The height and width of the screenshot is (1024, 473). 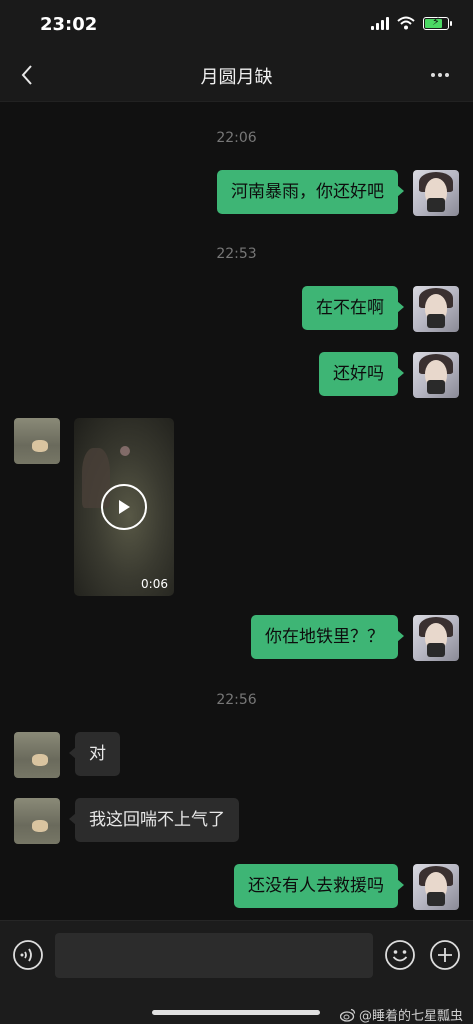 I want to click on weibo-icon, so click(x=347, y=1015).